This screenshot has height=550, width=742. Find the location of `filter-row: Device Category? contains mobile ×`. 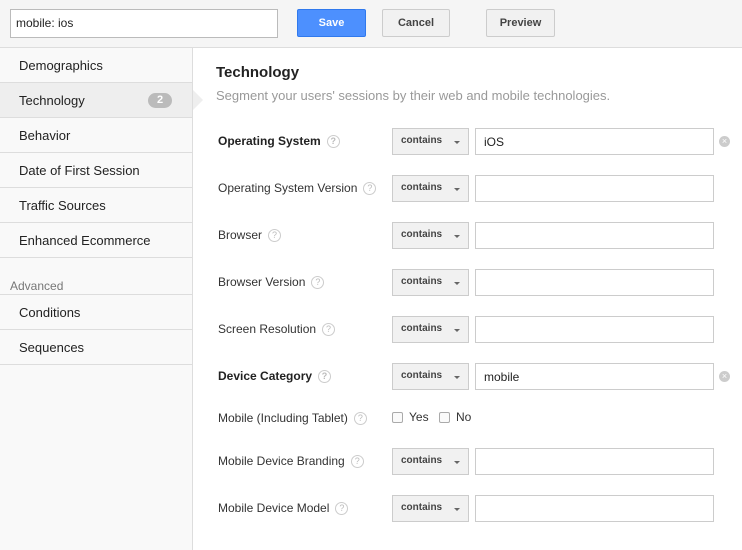

filter-row: Device Category? contains mobile × is located at coordinates (478, 376).